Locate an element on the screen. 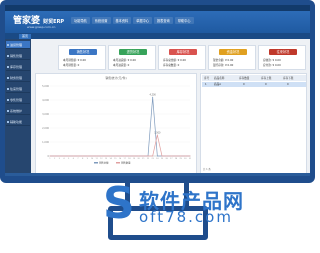  card-title: 往来状况 is located at coordinates (283, 52).